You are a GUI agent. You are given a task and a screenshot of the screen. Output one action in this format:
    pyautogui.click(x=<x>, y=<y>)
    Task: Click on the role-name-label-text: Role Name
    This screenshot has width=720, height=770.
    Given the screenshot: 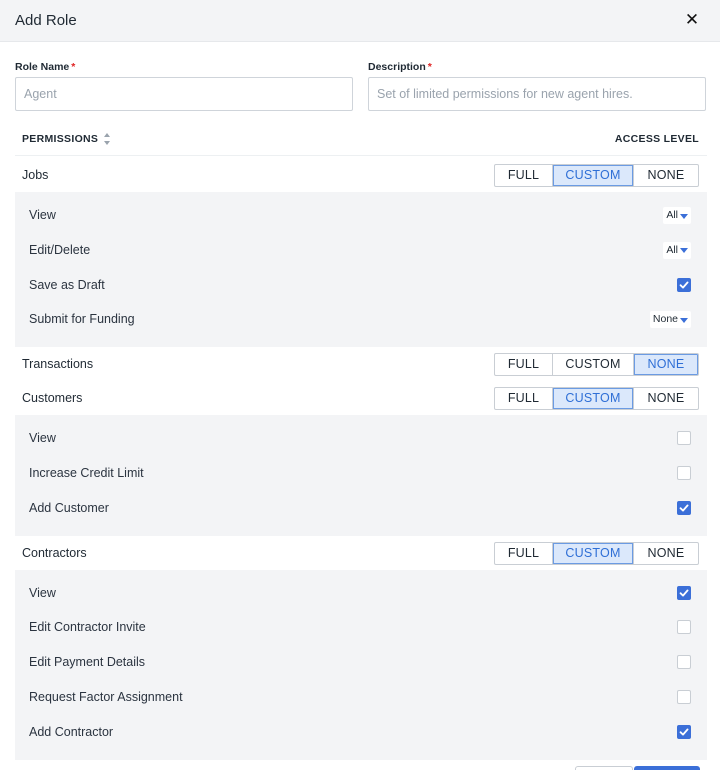 What is the action you would take?
    pyautogui.click(x=42, y=67)
    